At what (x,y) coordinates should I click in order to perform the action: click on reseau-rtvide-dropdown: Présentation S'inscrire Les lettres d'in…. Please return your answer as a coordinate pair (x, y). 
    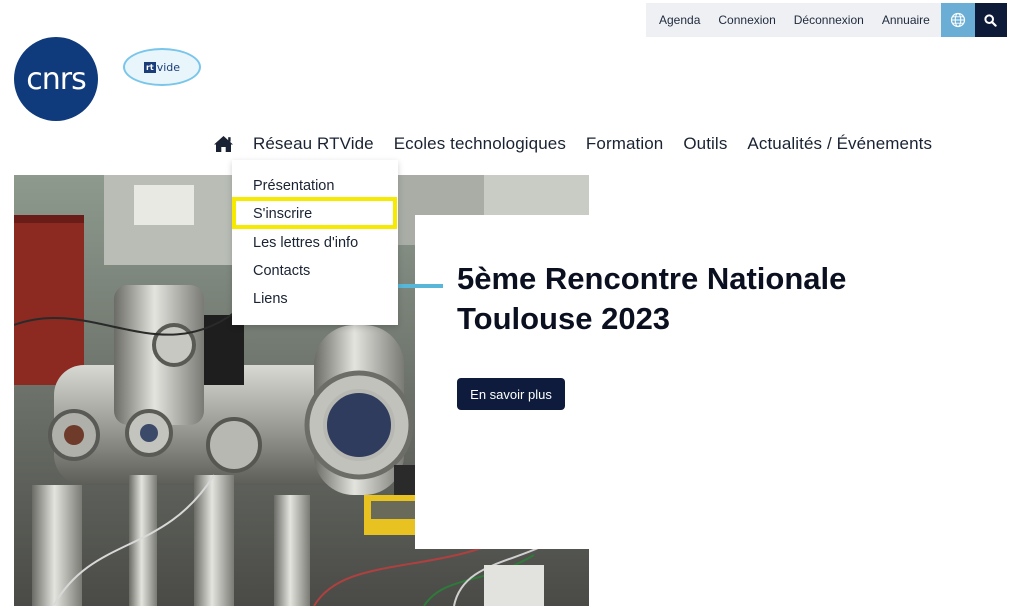
    Looking at the image, I should click on (315, 242).